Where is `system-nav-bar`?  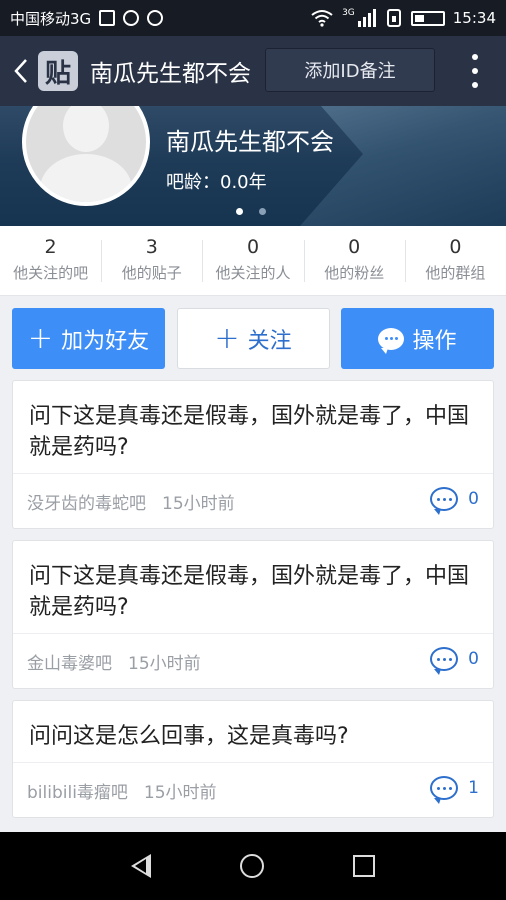
system-nav-bar is located at coordinates (253, 866).